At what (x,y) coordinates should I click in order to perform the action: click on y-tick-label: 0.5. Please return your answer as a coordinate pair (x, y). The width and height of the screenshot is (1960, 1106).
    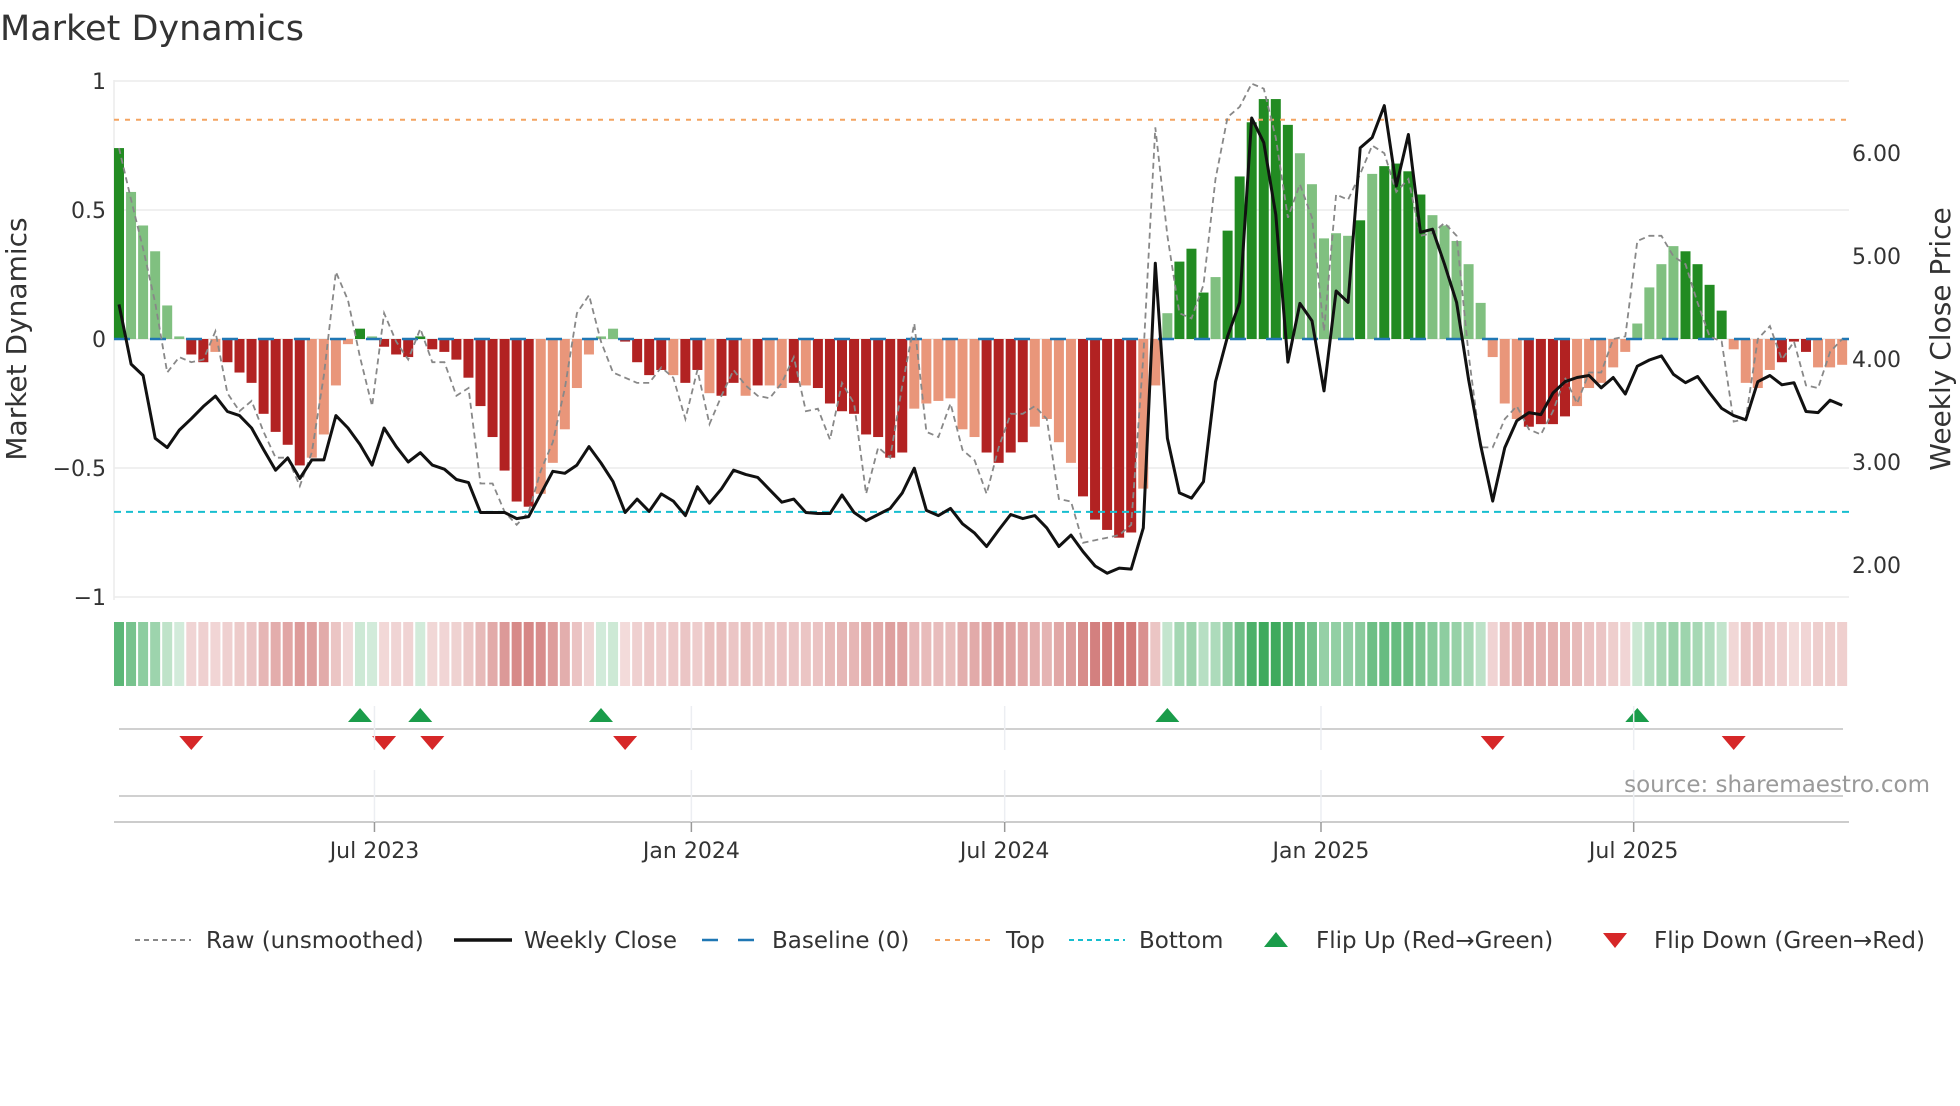
    Looking at the image, I should click on (88, 211).